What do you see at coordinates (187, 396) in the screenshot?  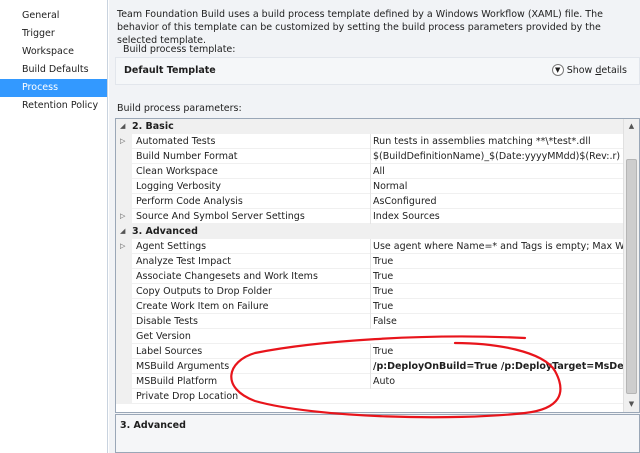 I see `property-name: Private Drop Location` at bounding box center [187, 396].